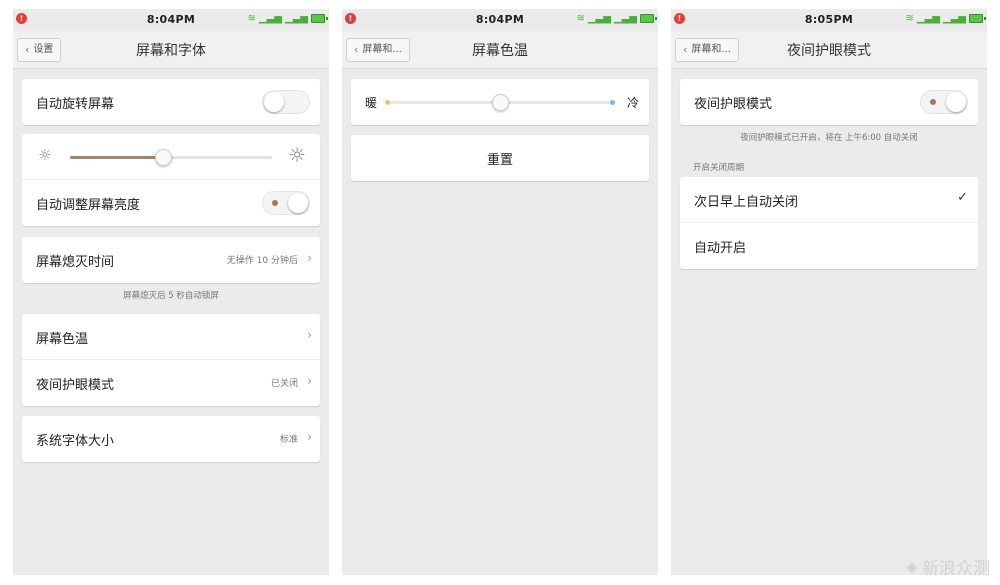  I want to click on checkmark-icon: ✓, so click(962, 197).